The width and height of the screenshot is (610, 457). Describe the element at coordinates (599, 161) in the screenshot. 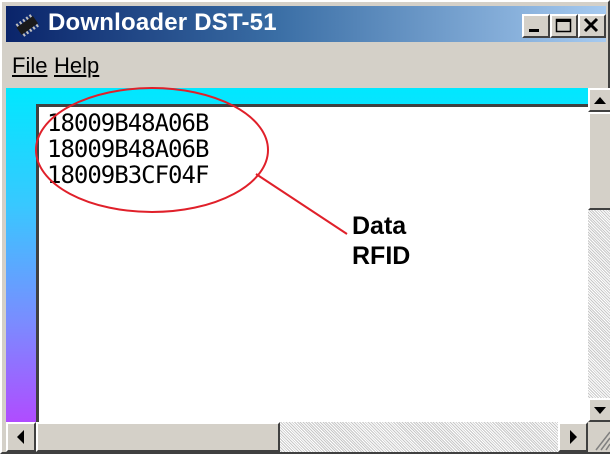

I see `vertical-scroll-thumb` at that location.